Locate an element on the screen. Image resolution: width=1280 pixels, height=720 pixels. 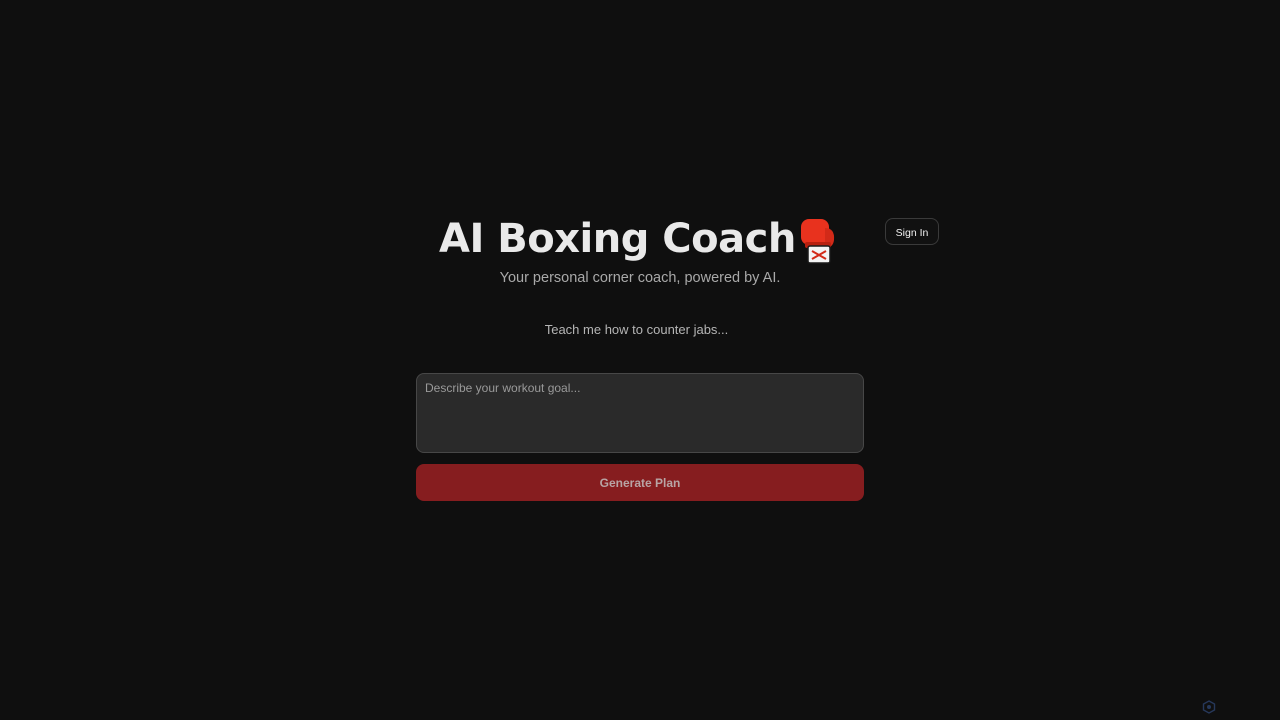
sign-in-button: Sign In is located at coordinates (912, 231).